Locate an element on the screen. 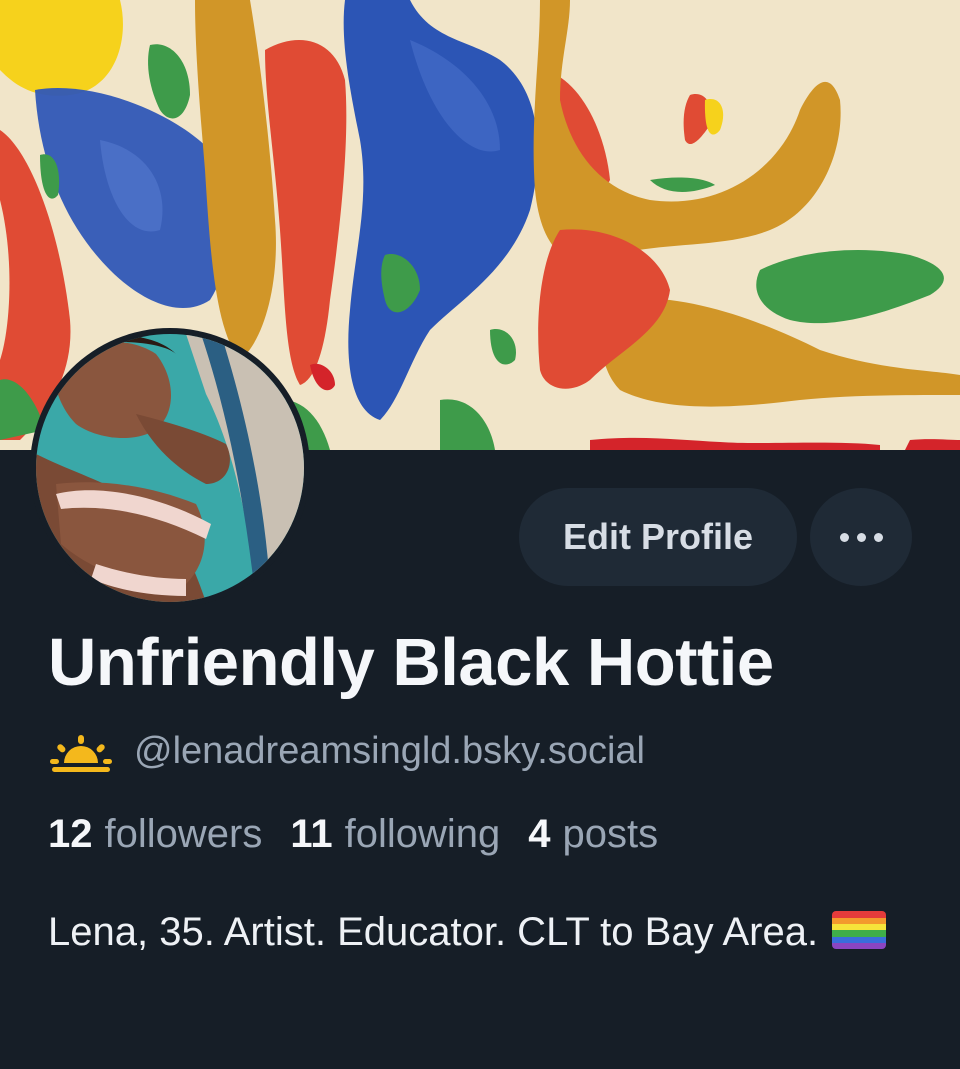 The height and width of the screenshot is (1069, 960). following-count: 11 is located at coordinates (311, 834).